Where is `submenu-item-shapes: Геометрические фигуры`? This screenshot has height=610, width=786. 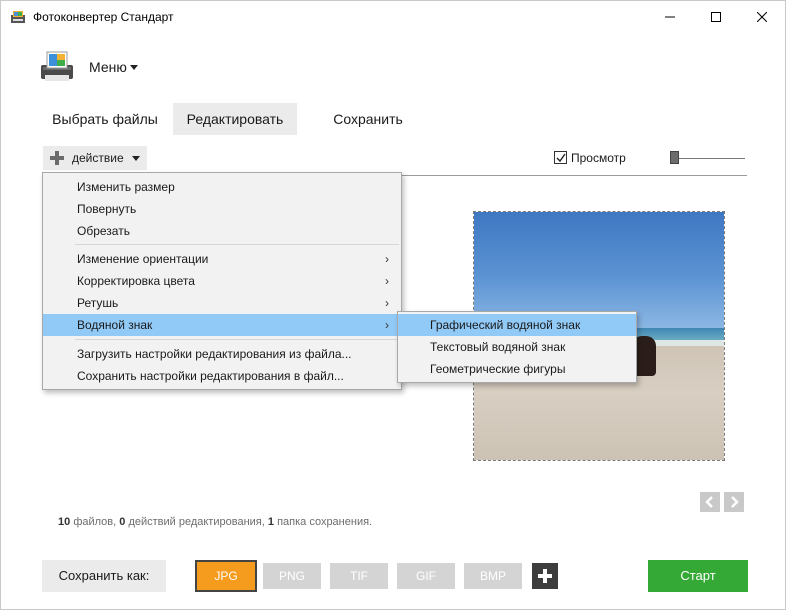
submenu-item-shapes: Геометрические фигуры is located at coordinates (517, 369).